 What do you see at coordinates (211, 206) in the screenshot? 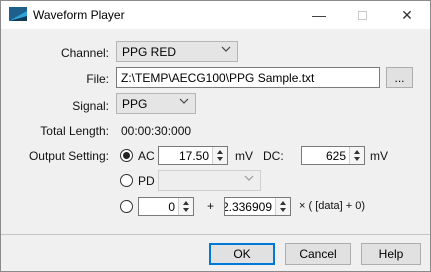
I see `plus-sign: +` at bounding box center [211, 206].